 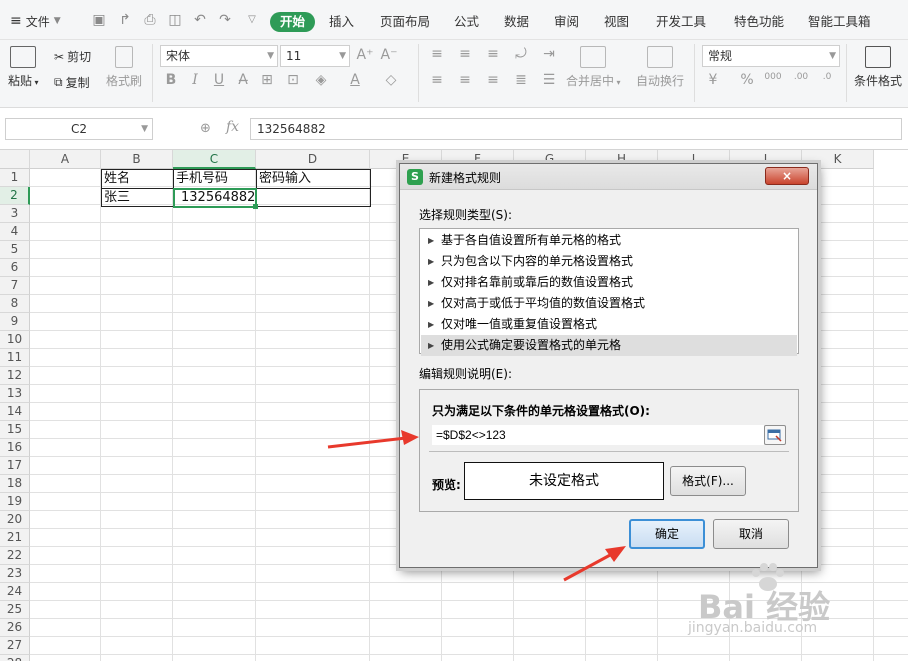 I want to click on row-header-5: 5, so click(x=15, y=250).